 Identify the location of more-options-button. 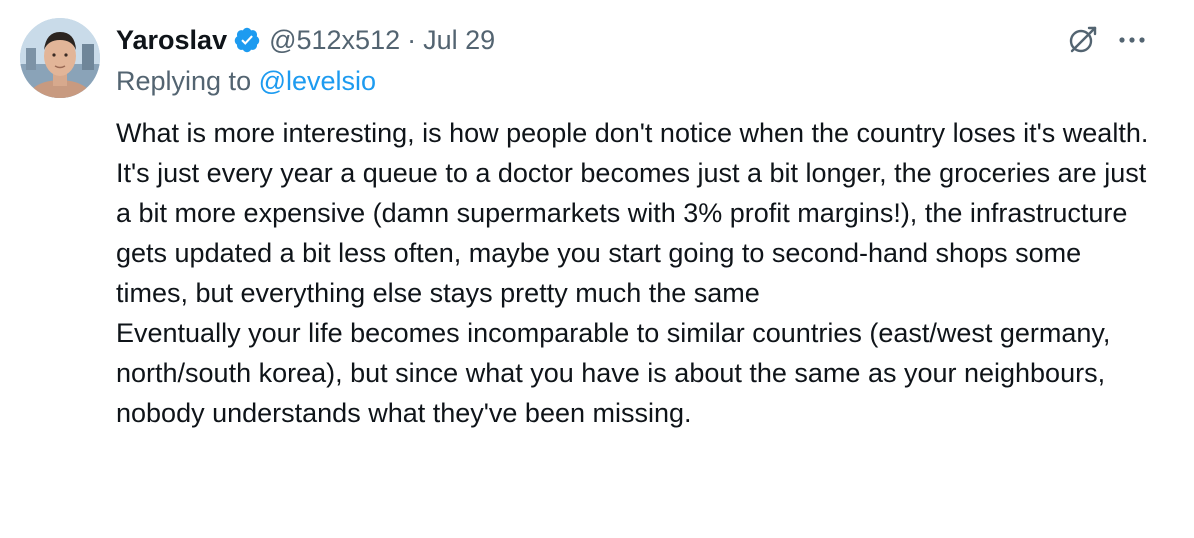
(1132, 40).